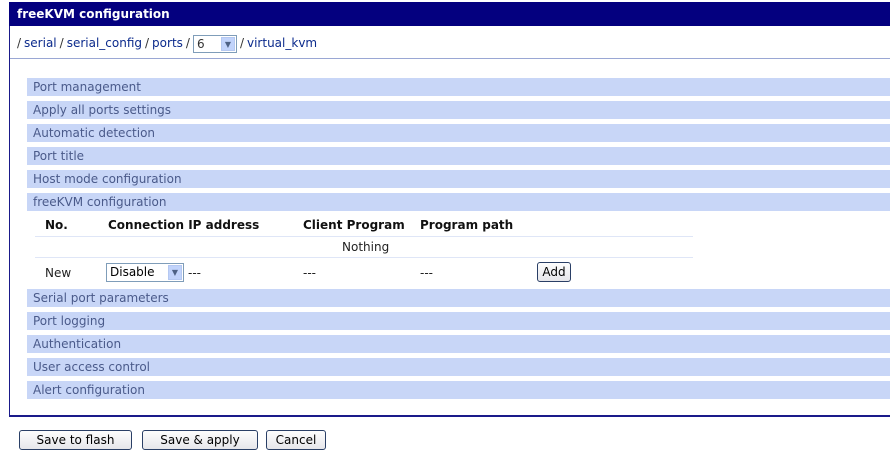 This screenshot has height=453, width=890. What do you see at coordinates (450, 58) in the screenshot?
I see `divider` at bounding box center [450, 58].